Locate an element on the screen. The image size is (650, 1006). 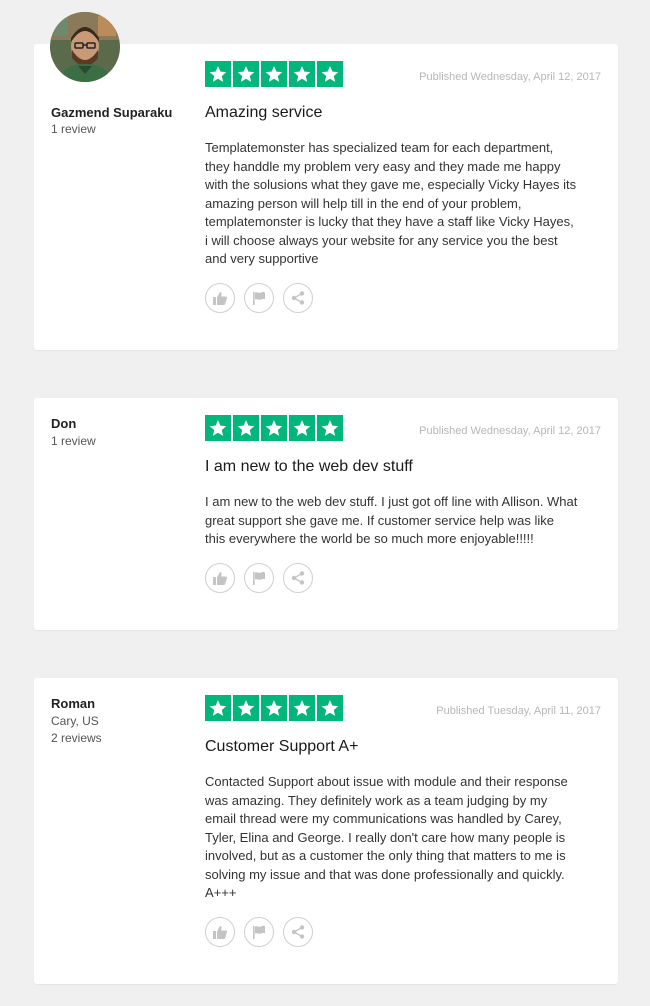
review-count: 2 reviews is located at coordinates (76, 738).